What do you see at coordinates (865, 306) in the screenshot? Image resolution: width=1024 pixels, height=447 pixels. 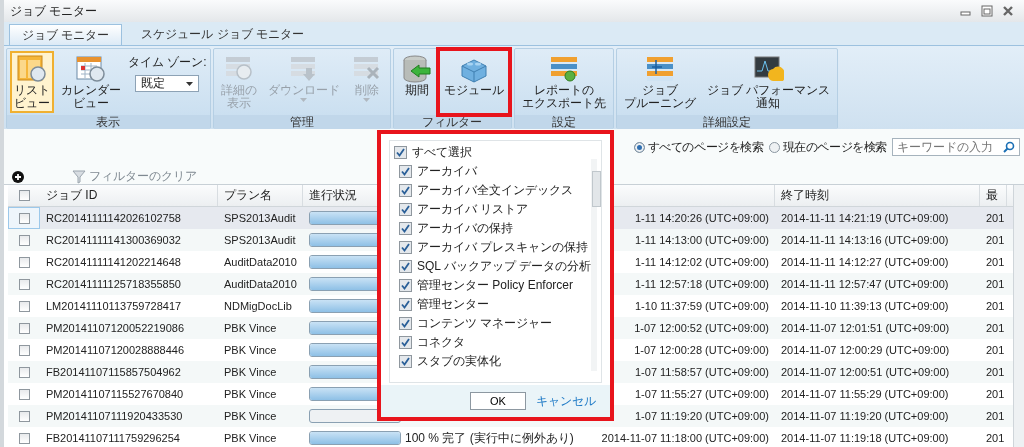 I see `table-cell: 2014-11-10 11:39:13 (UTC+09:00)` at bounding box center [865, 306].